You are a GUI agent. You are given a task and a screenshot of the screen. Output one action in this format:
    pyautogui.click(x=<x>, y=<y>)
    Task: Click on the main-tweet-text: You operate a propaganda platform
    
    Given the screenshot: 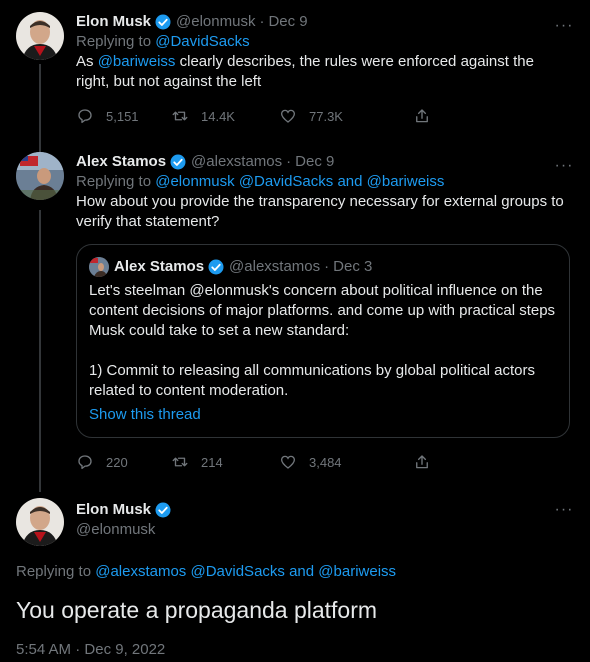 What is the action you would take?
    pyautogui.click(x=197, y=610)
    